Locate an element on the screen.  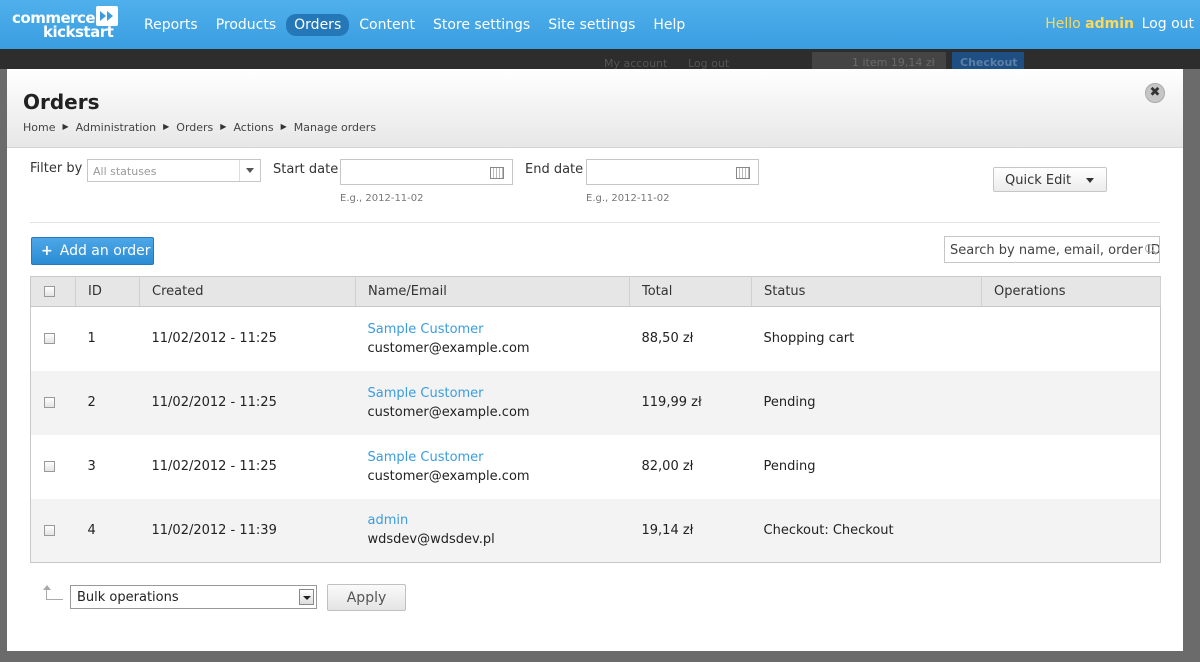
logout-link: Log out is located at coordinates (1168, 24).